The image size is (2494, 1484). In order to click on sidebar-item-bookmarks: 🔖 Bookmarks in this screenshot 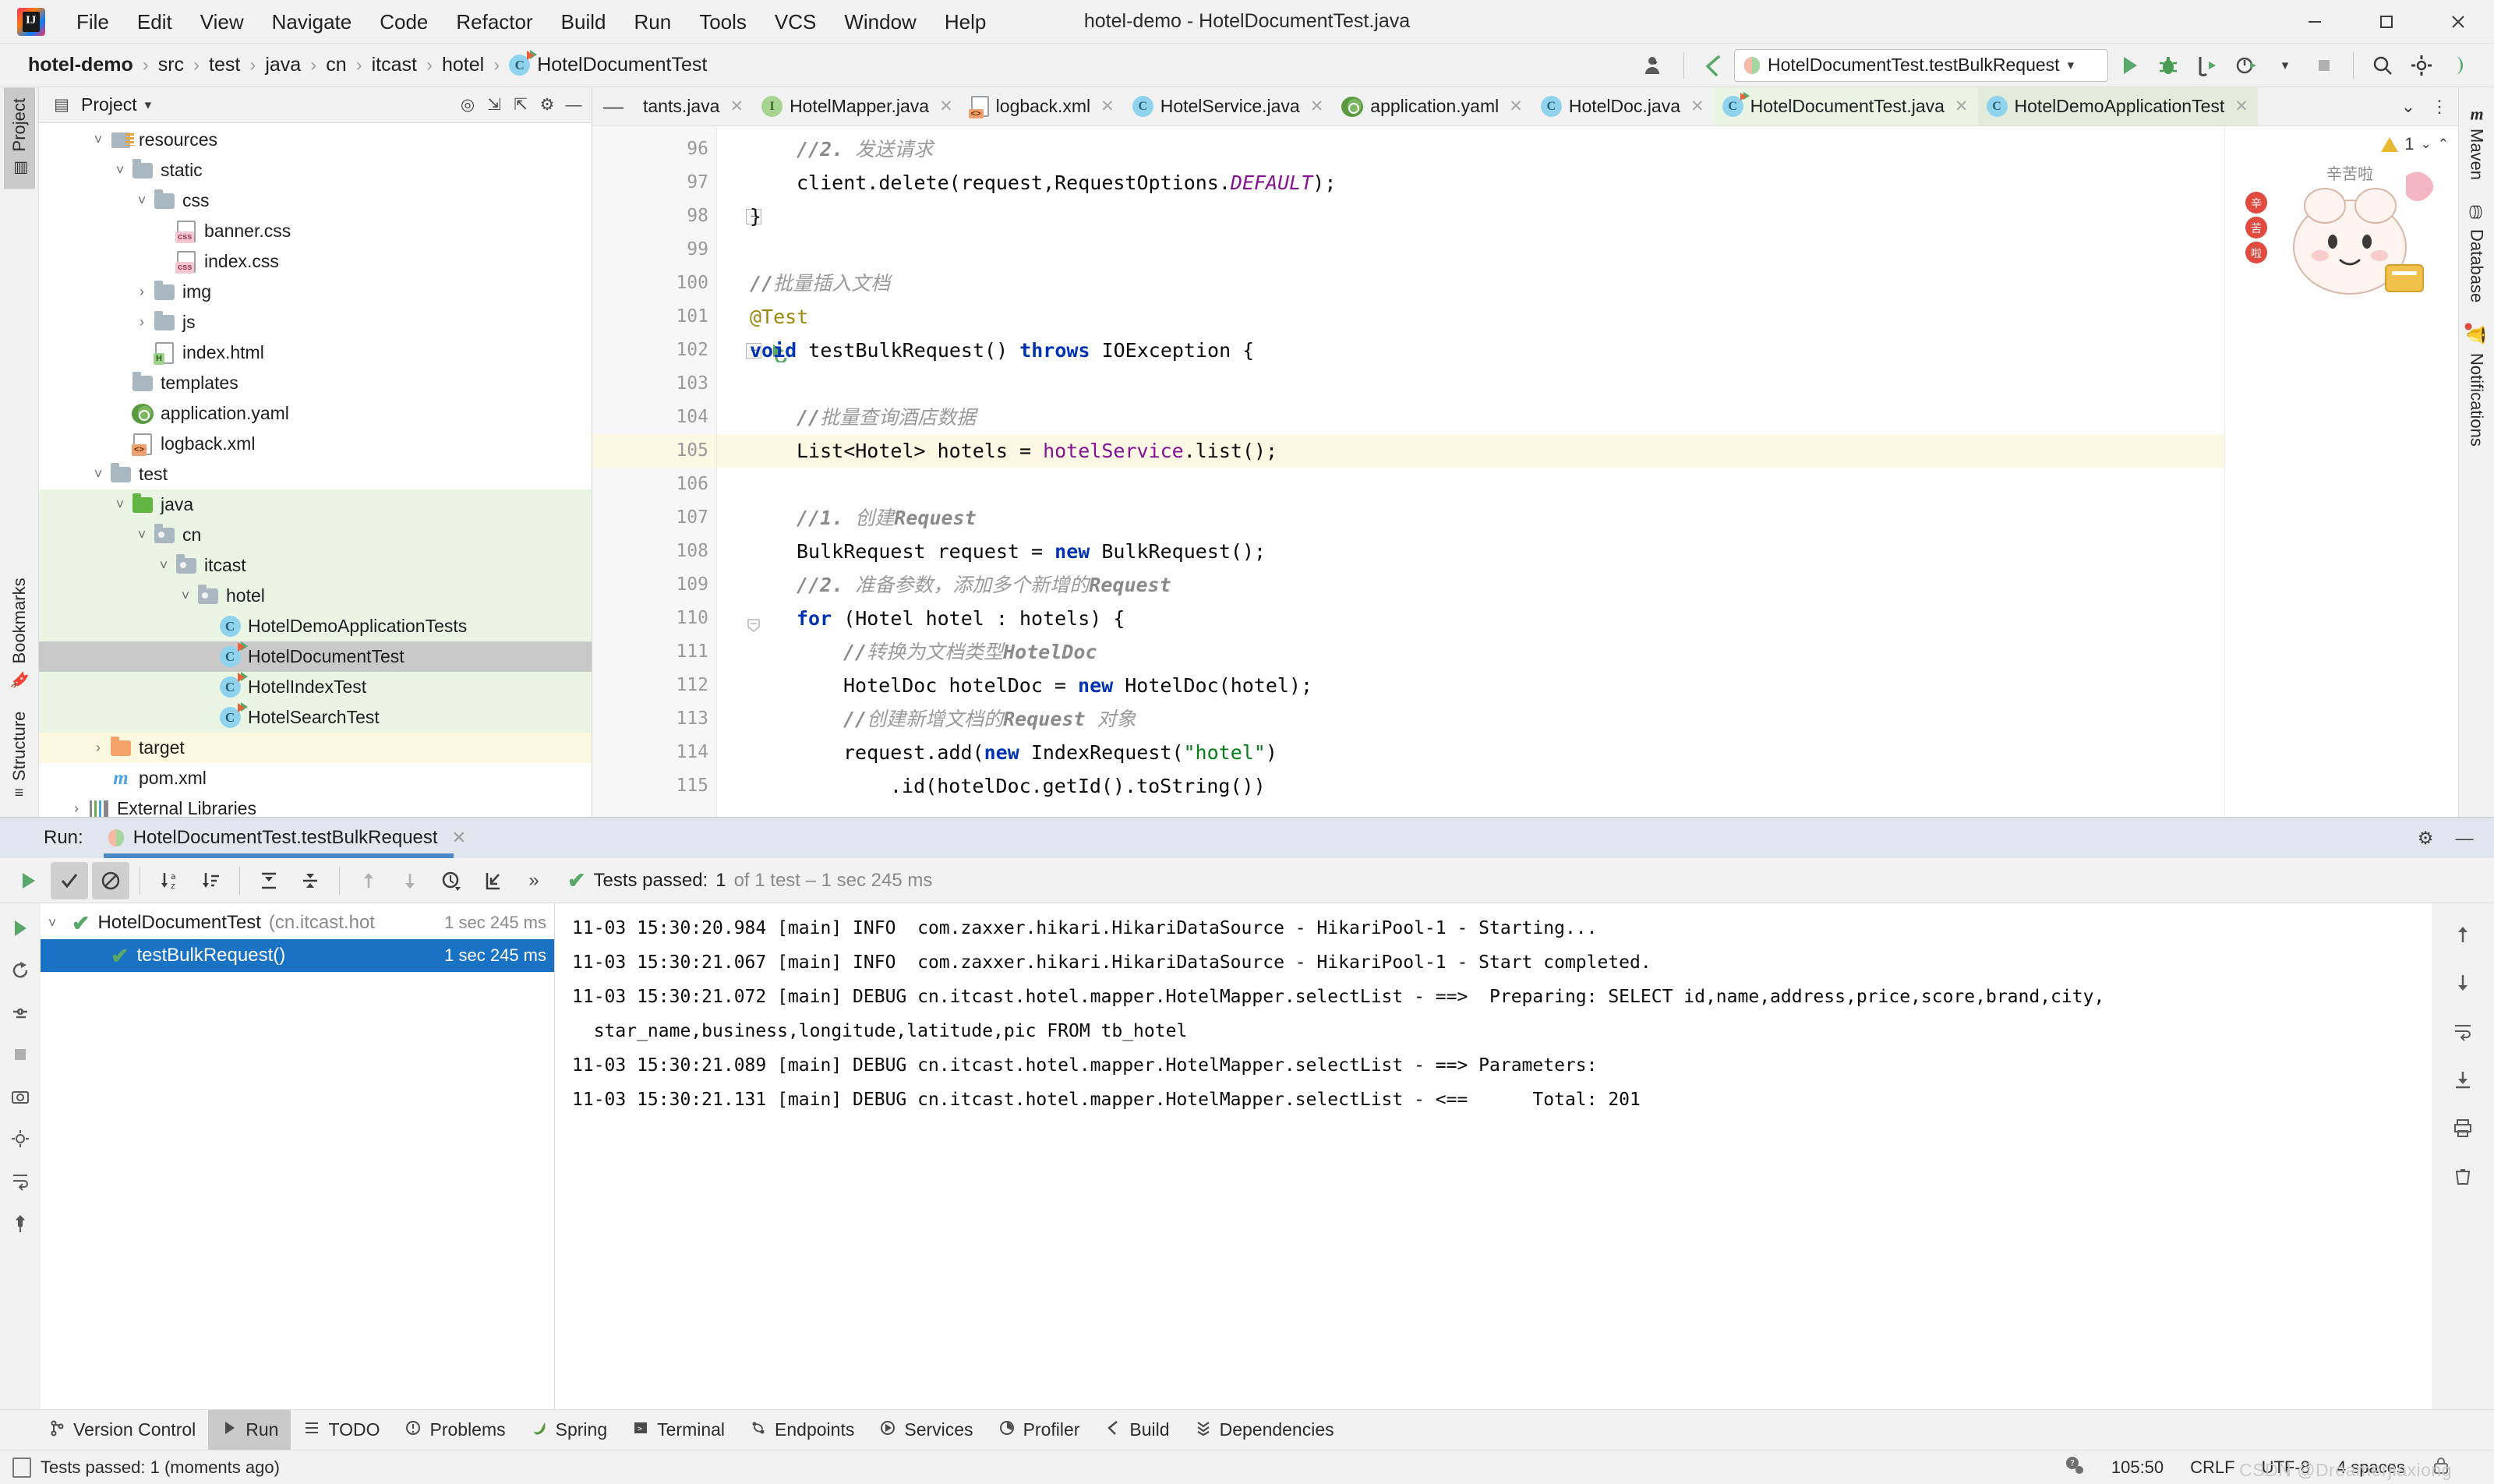, I will do `click(19, 634)`.